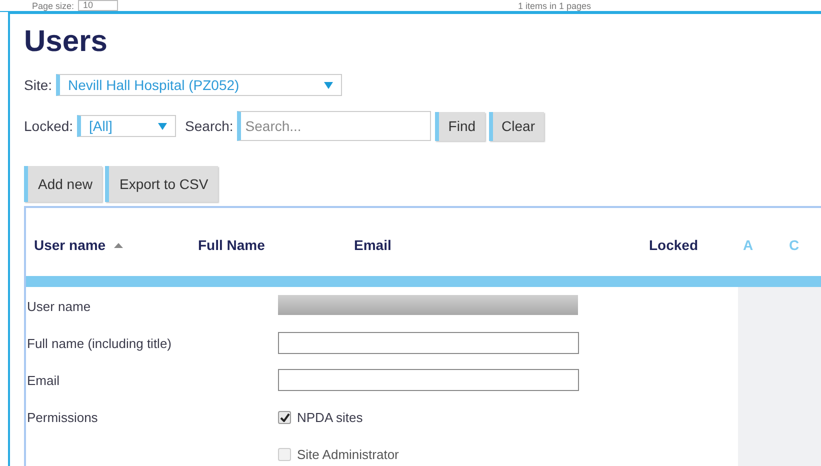 The height and width of the screenshot is (466, 821). What do you see at coordinates (673, 245) in the screenshot?
I see `column-header: Locked` at bounding box center [673, 245].